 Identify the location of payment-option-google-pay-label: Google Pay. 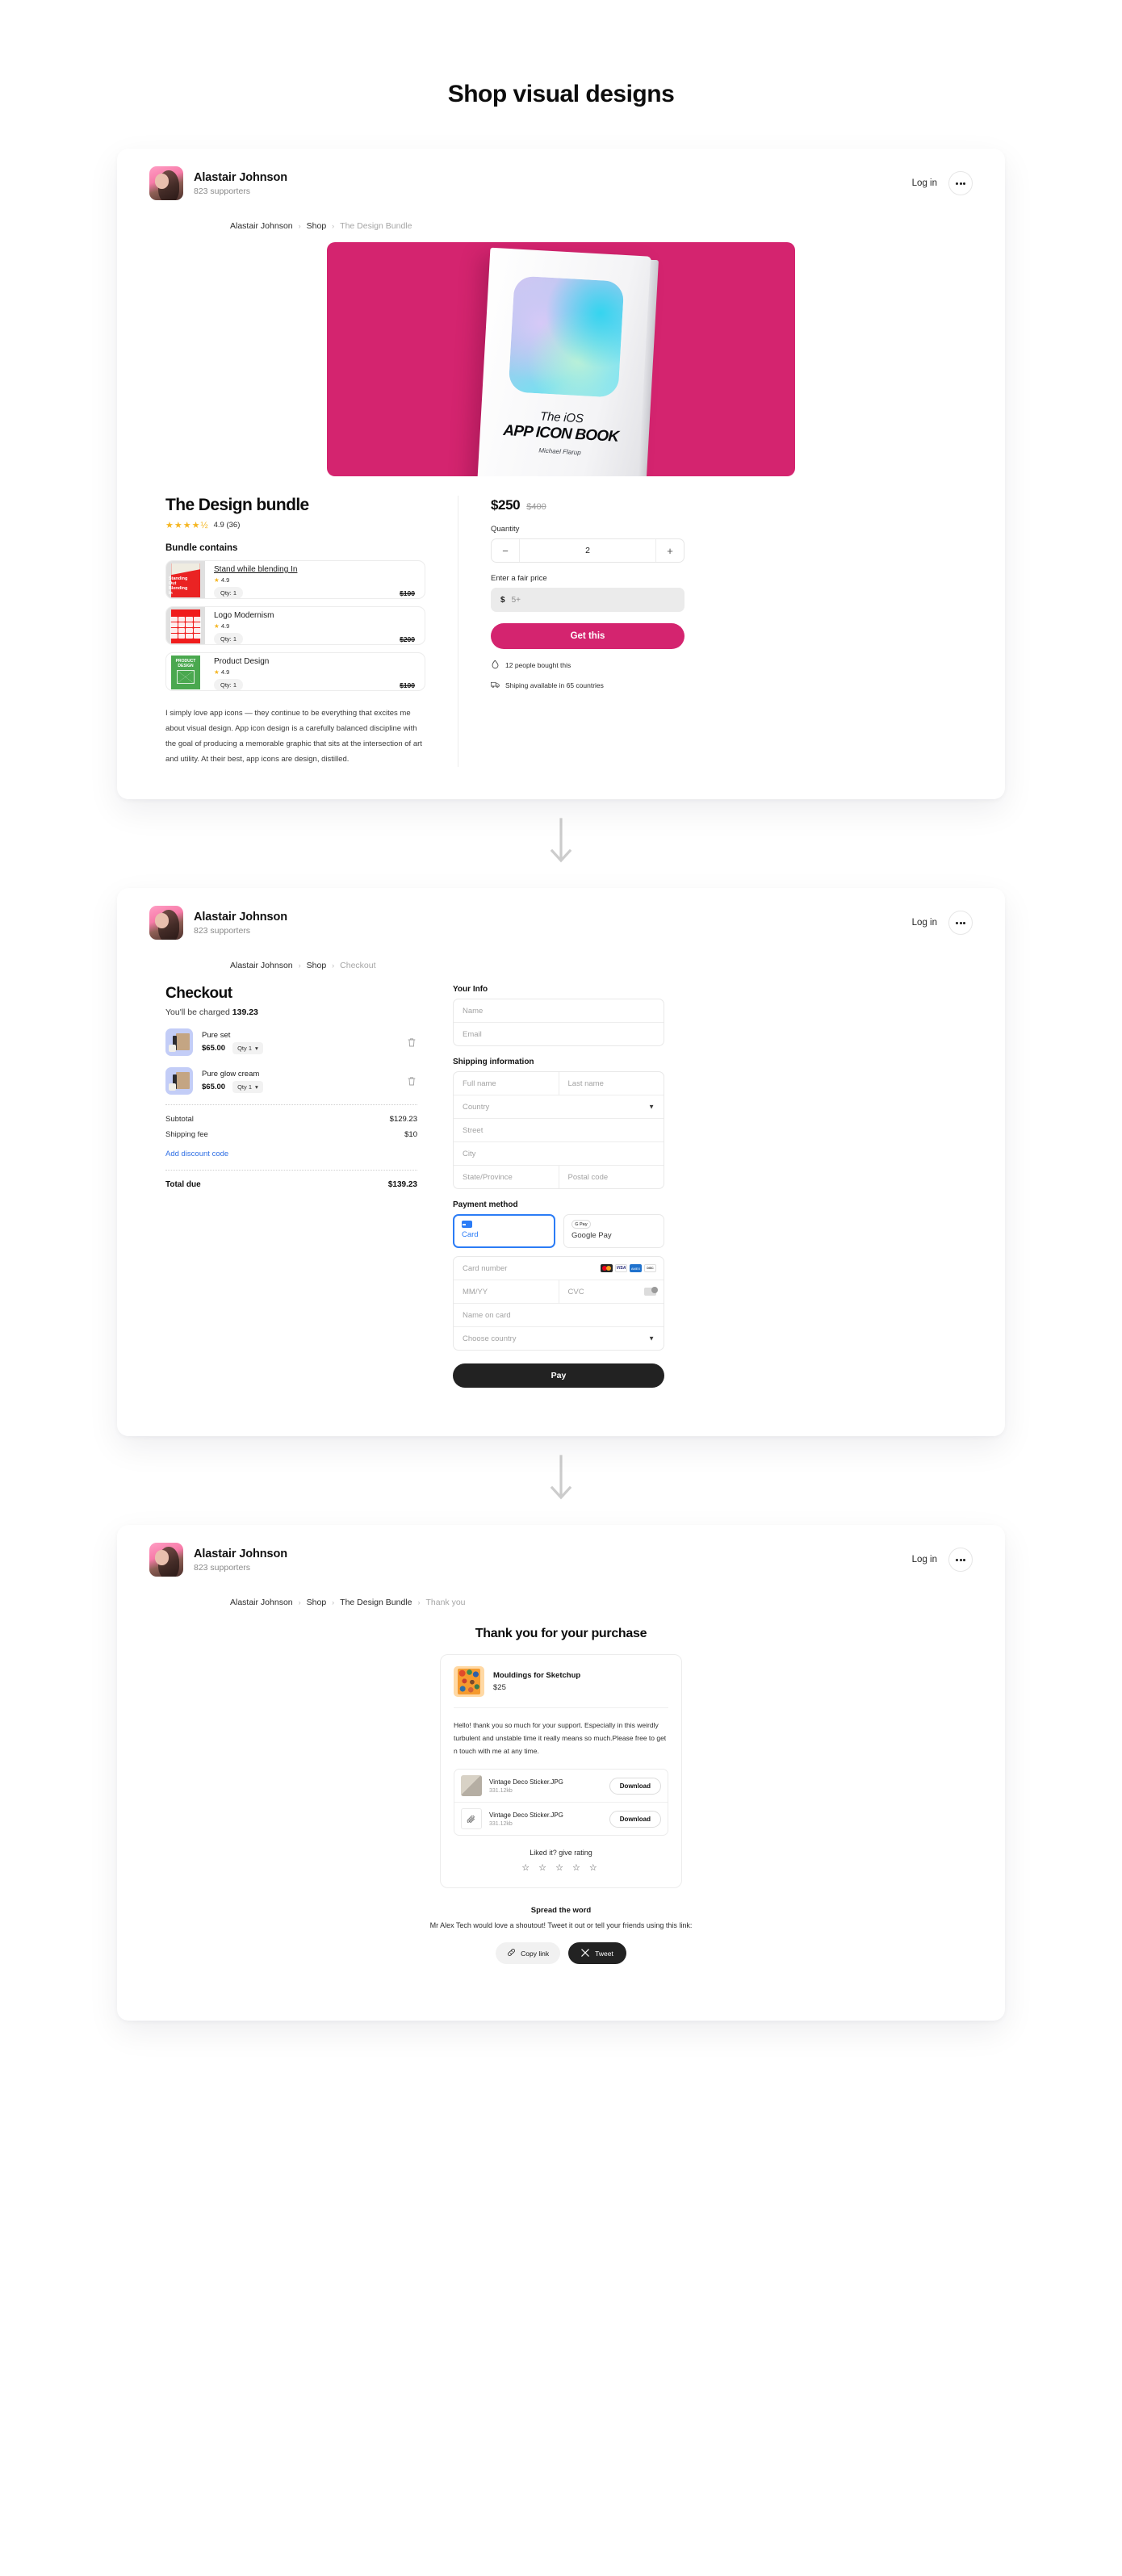
(591, 1235).